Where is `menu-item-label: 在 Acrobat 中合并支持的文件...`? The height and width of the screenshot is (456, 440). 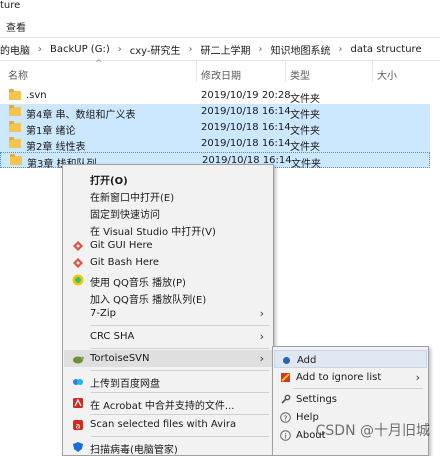 menu-item-label: 在 Acrobat 中合并支持的文件... is located at coordinates (162, 406).